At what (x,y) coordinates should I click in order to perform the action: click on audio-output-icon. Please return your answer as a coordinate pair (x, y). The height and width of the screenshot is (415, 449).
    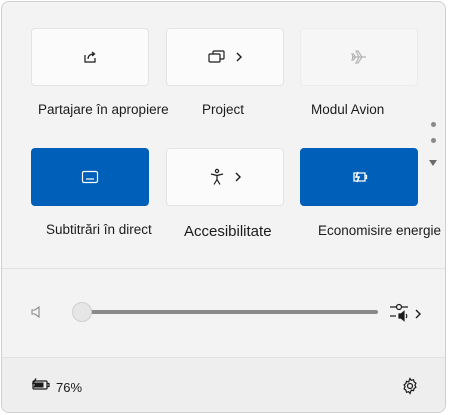
    Looking at the image, I should click on (399, 314).